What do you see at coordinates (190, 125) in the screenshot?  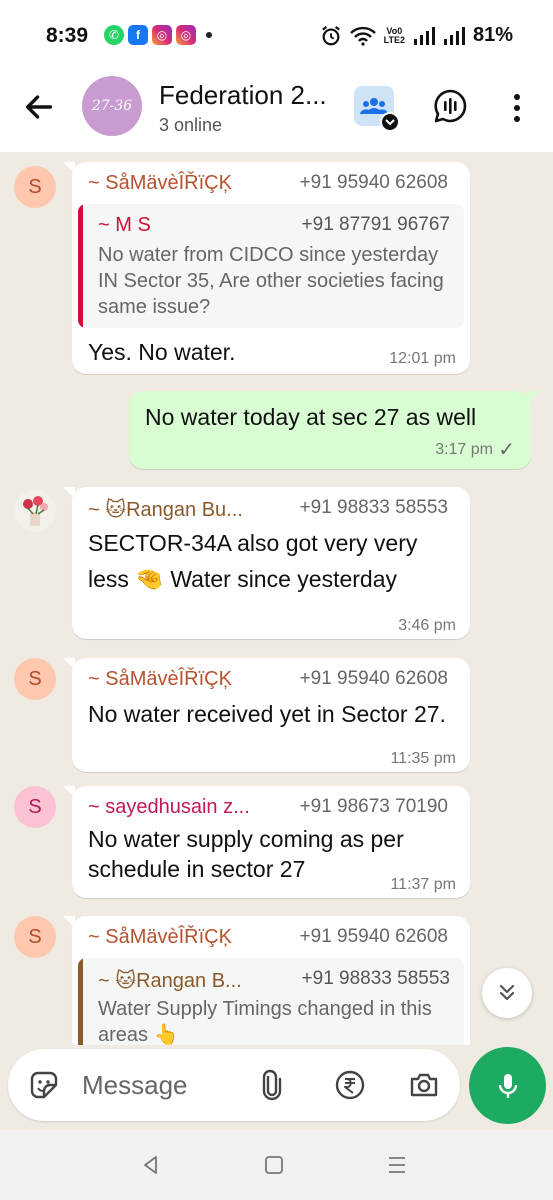 I see `online-count: 3 online` at bounding box center [190, 125].